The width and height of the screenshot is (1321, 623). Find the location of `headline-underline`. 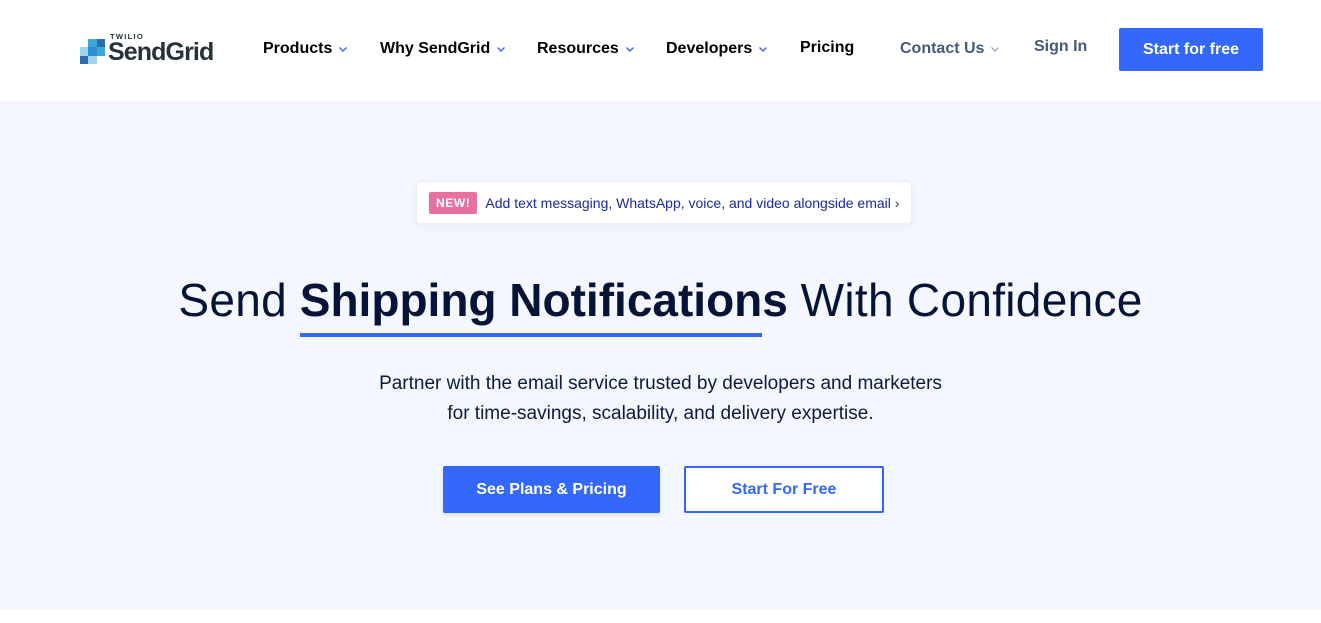

headline-underline is located at coordinates (530, 335).